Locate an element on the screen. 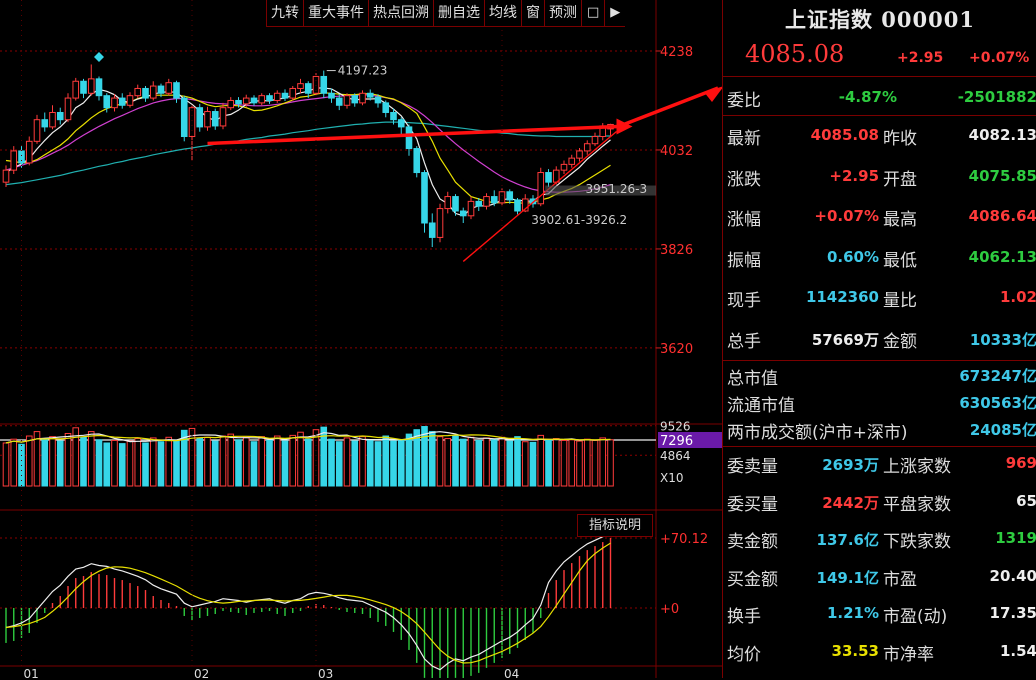  hotspot-review-button: 热点回溯 is located at coordinates (400, 13).